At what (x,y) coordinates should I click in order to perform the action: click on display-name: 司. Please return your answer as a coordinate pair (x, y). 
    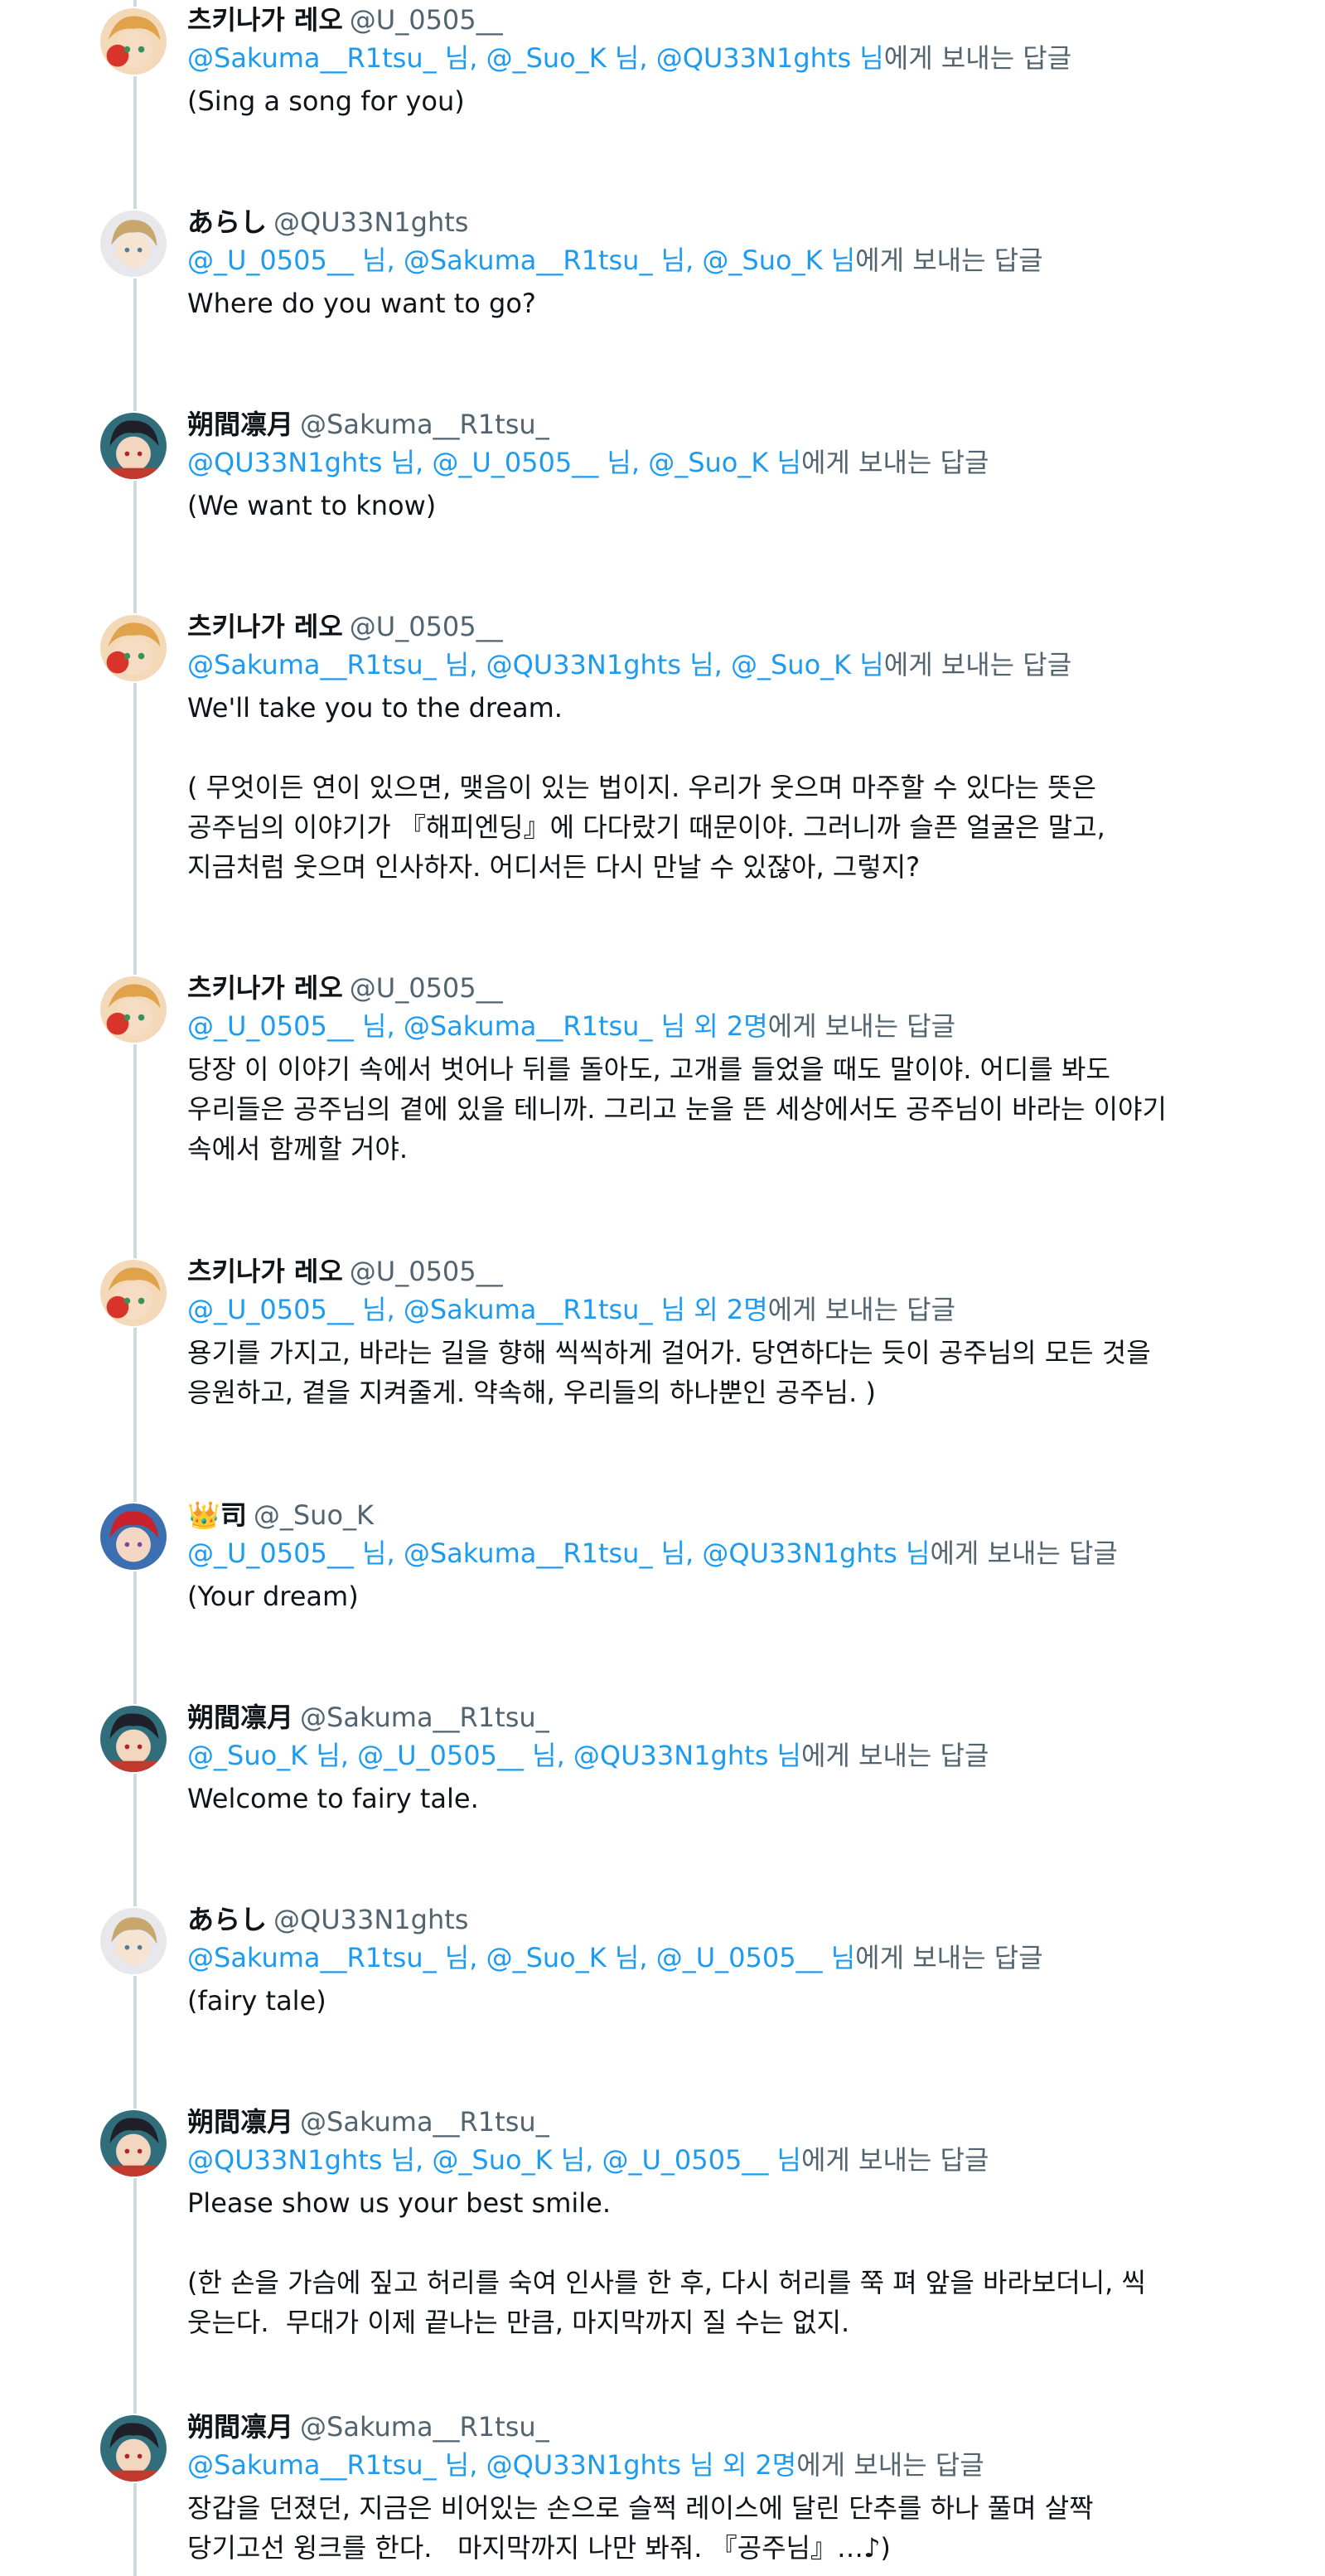
    Looking at the image, I should click on (233, 1515).